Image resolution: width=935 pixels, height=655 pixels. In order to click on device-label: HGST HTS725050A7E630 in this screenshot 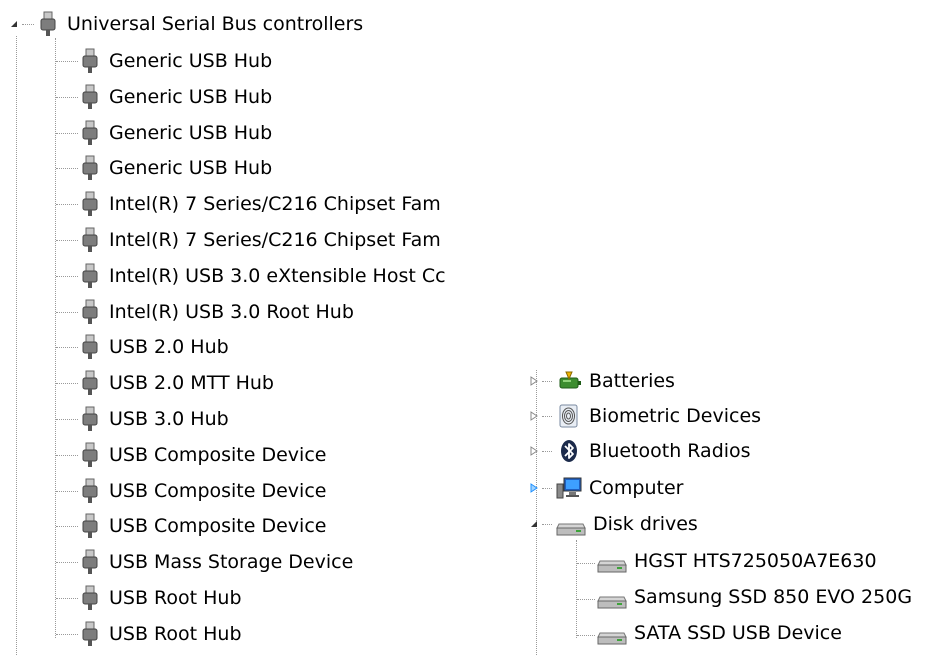, I will do `click(755, 561)`.